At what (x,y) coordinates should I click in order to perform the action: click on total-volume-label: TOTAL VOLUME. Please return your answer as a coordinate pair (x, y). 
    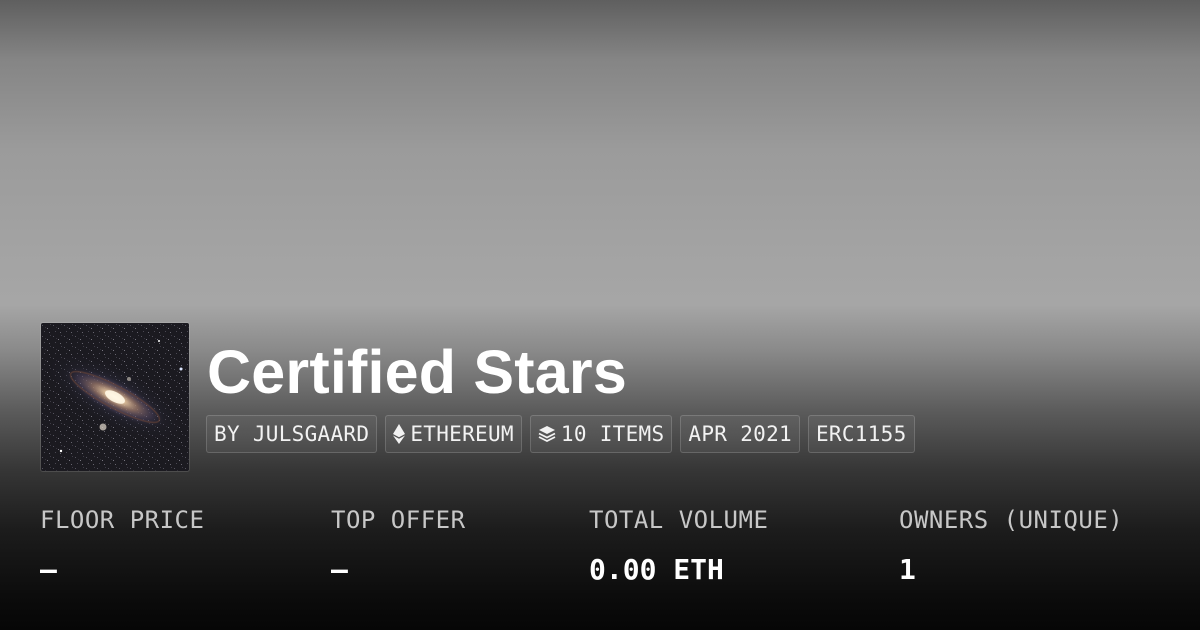
    Looking at the image, I should click on (679, 520).